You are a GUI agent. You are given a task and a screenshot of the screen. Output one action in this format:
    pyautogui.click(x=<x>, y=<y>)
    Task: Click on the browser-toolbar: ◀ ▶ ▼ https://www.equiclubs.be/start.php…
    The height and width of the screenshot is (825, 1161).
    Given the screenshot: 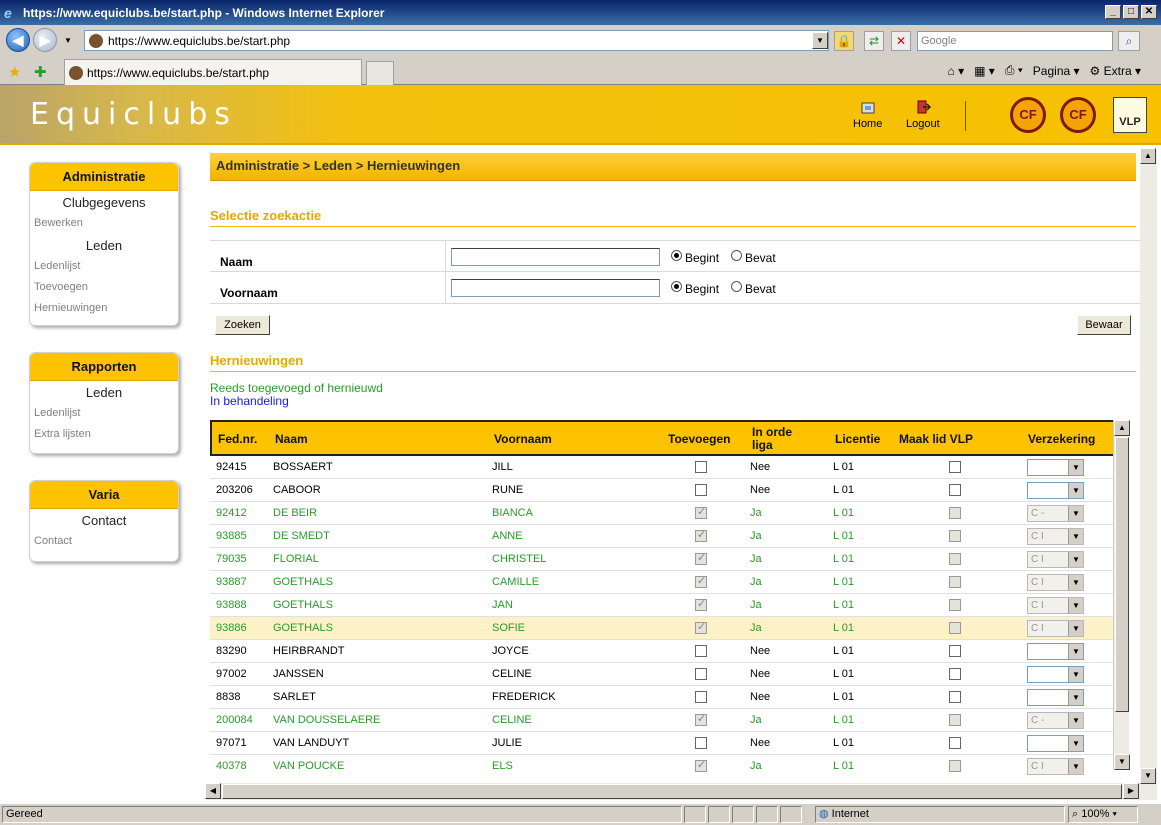 What is the action you would take?
    pyautogui.click(x=580, y=55)
    